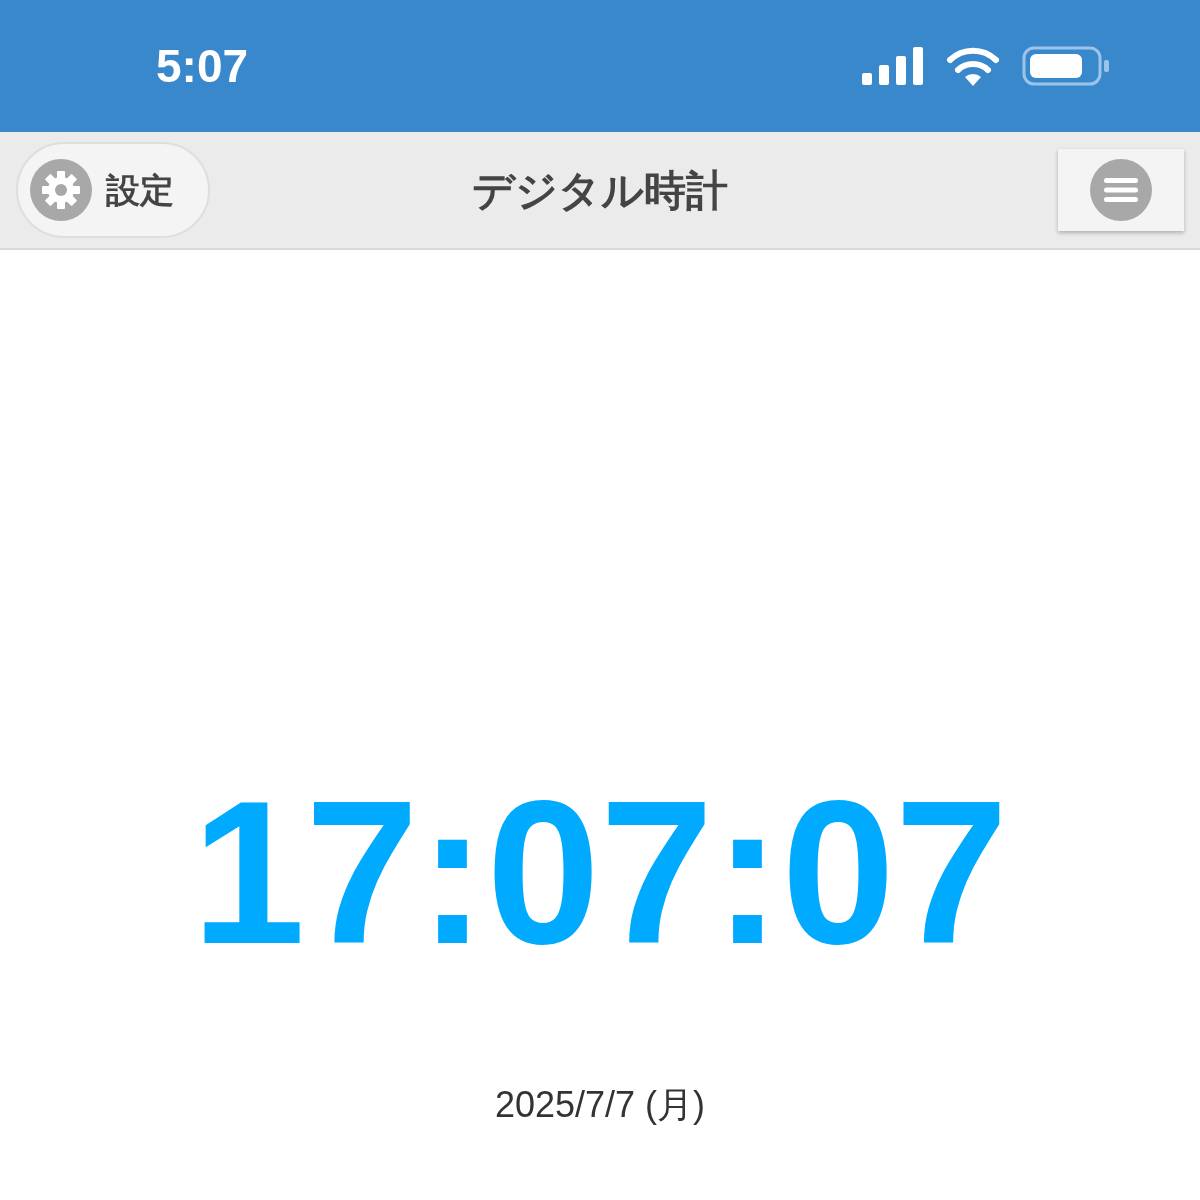 This screenshot has width=1200, height=1200. I want to click on signal-icon, so click(893, 66).